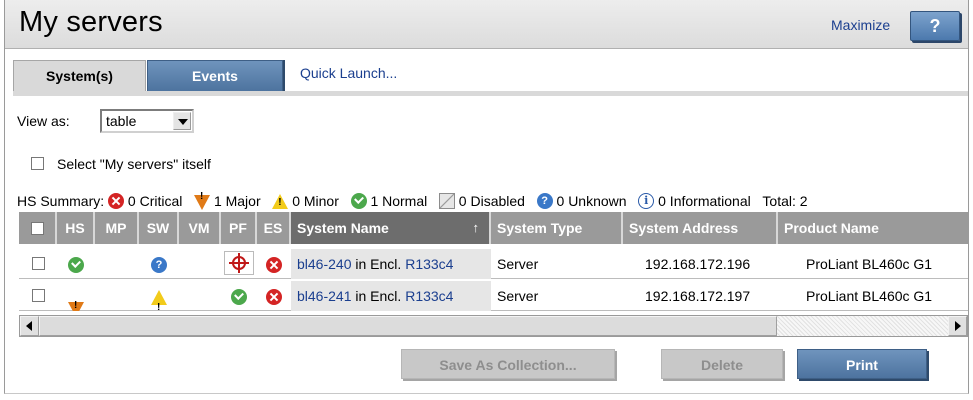 The image size is (973, 400). Describe the element at coordinates (61, 201) in the screenshot. I see `hs-summary-label: HS Summary:` at that location.